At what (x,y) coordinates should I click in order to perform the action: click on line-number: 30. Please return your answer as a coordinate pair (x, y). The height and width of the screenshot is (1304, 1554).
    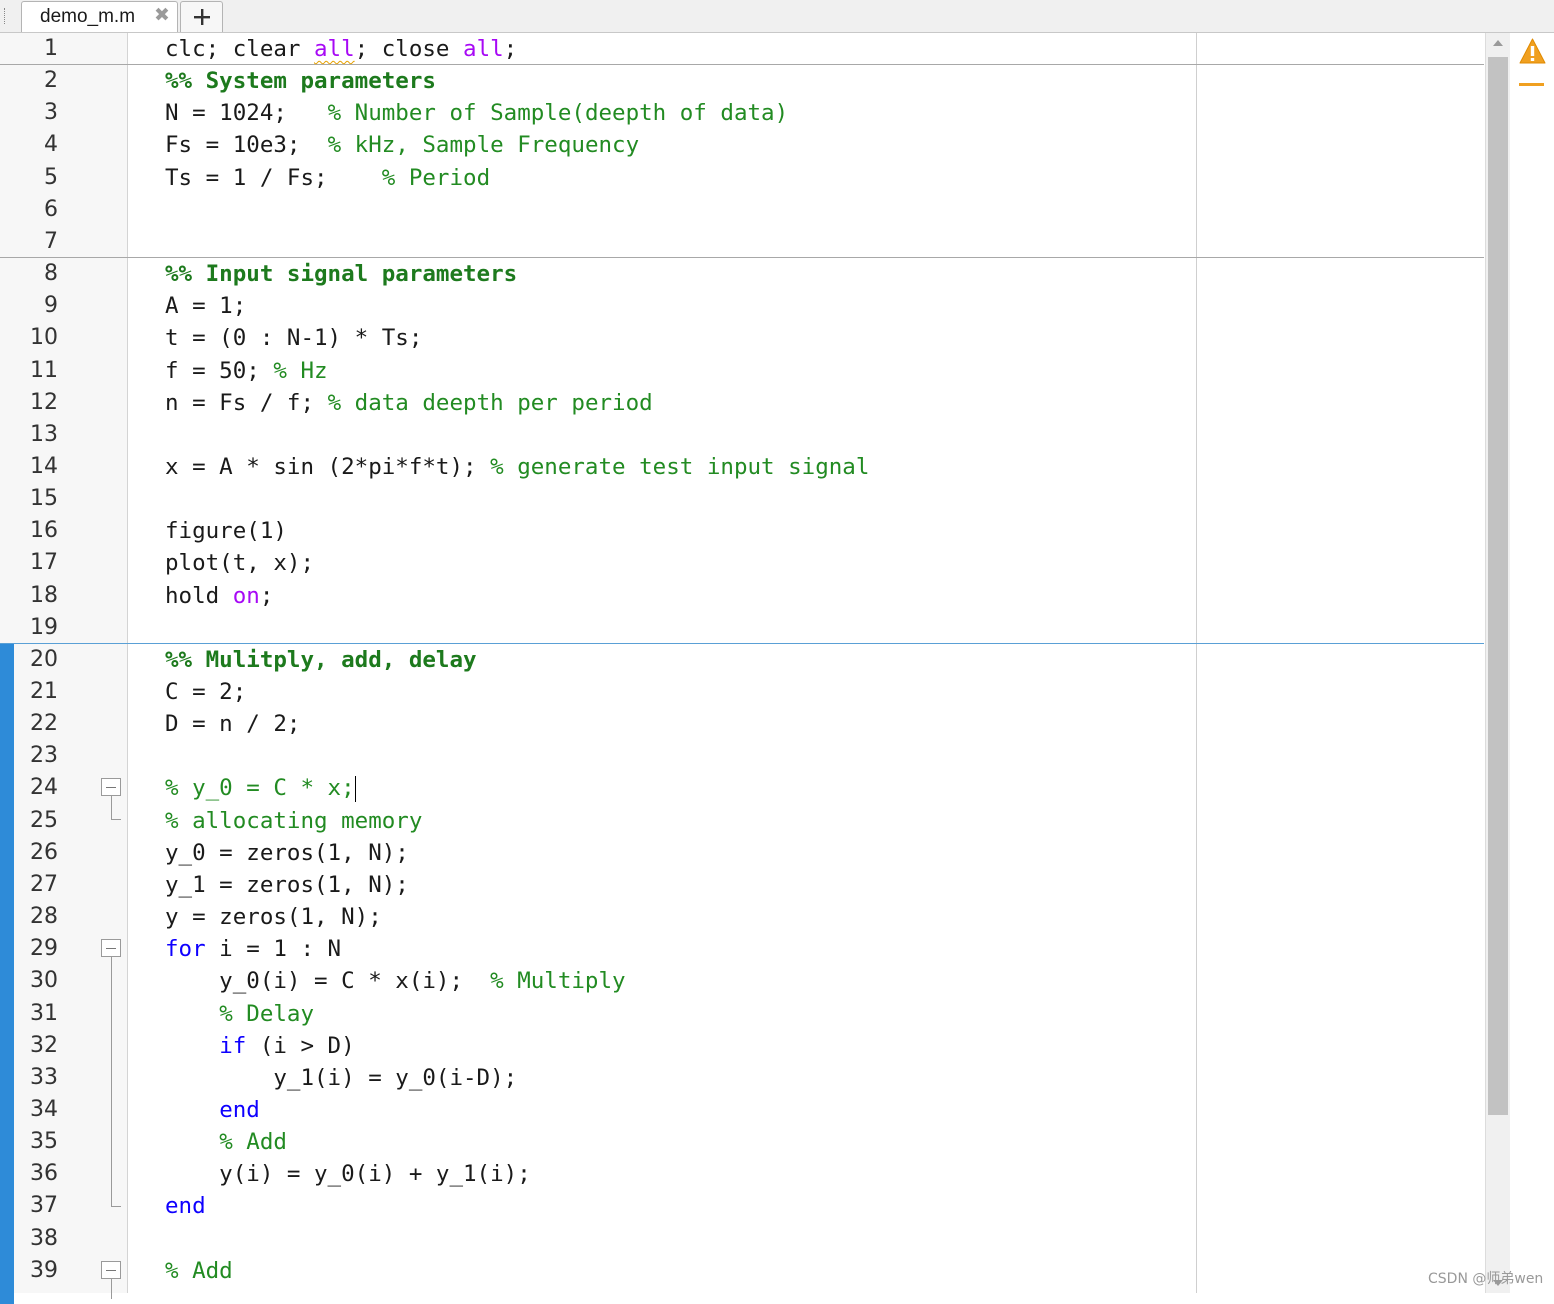
    Looking at the image, I should click on (29, 981).